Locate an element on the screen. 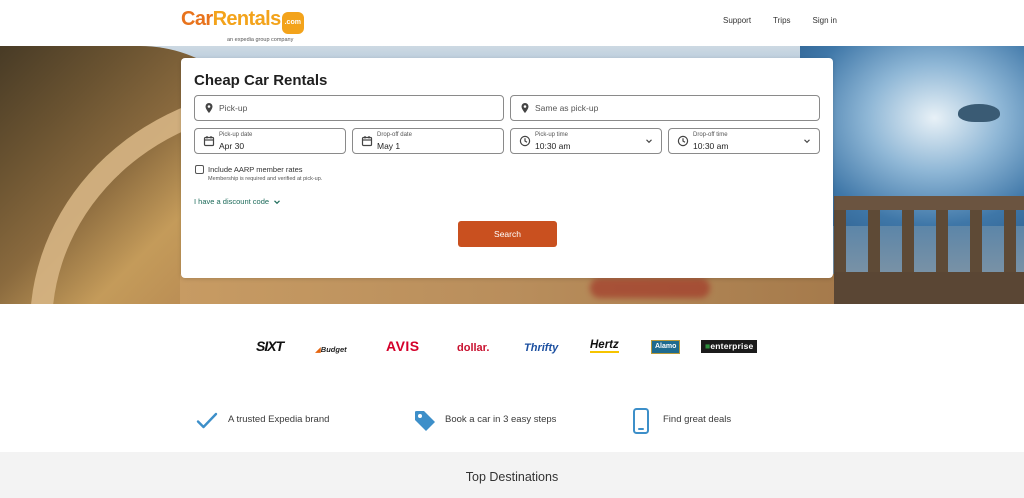 The height and width of the screenshot is (498, 1024). enterprise-logo: ■enterprise is located at coordinates (729, 346).